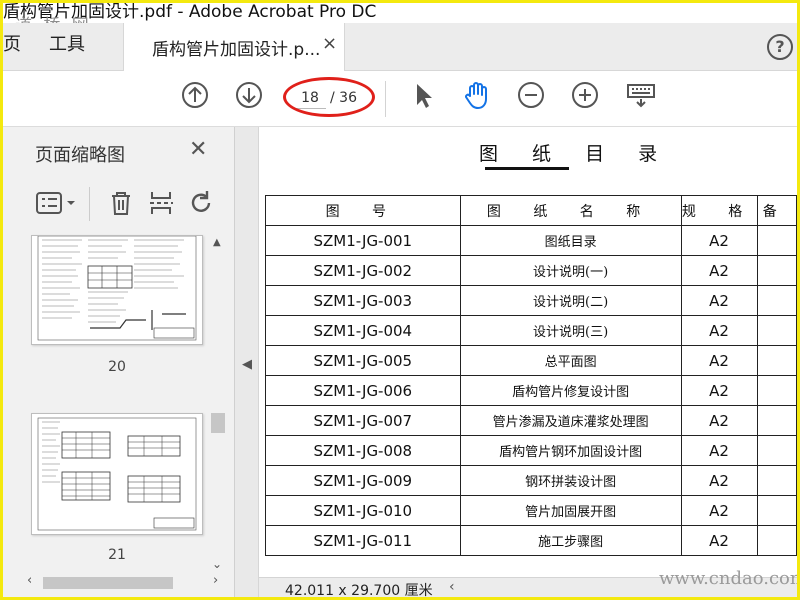 The image size is (800, 600). Describe the element at coordinates (121, 203) in the screenshot. I see `delete-page-icon` at that location.